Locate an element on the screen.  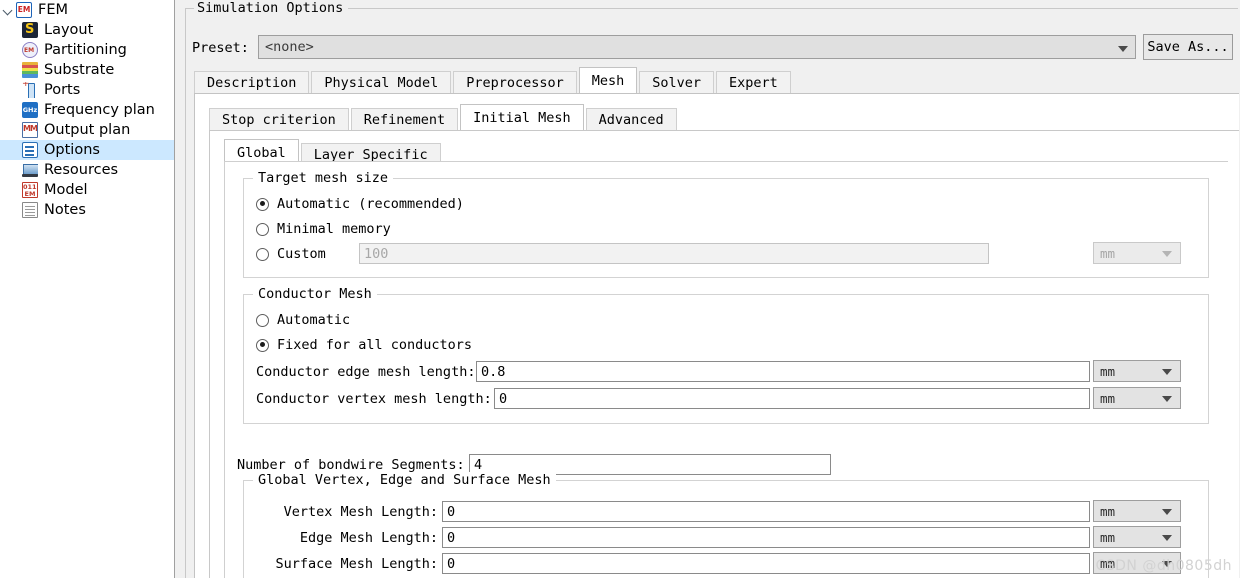
tree-item-label: FEM is located at coordinates (53, 10).